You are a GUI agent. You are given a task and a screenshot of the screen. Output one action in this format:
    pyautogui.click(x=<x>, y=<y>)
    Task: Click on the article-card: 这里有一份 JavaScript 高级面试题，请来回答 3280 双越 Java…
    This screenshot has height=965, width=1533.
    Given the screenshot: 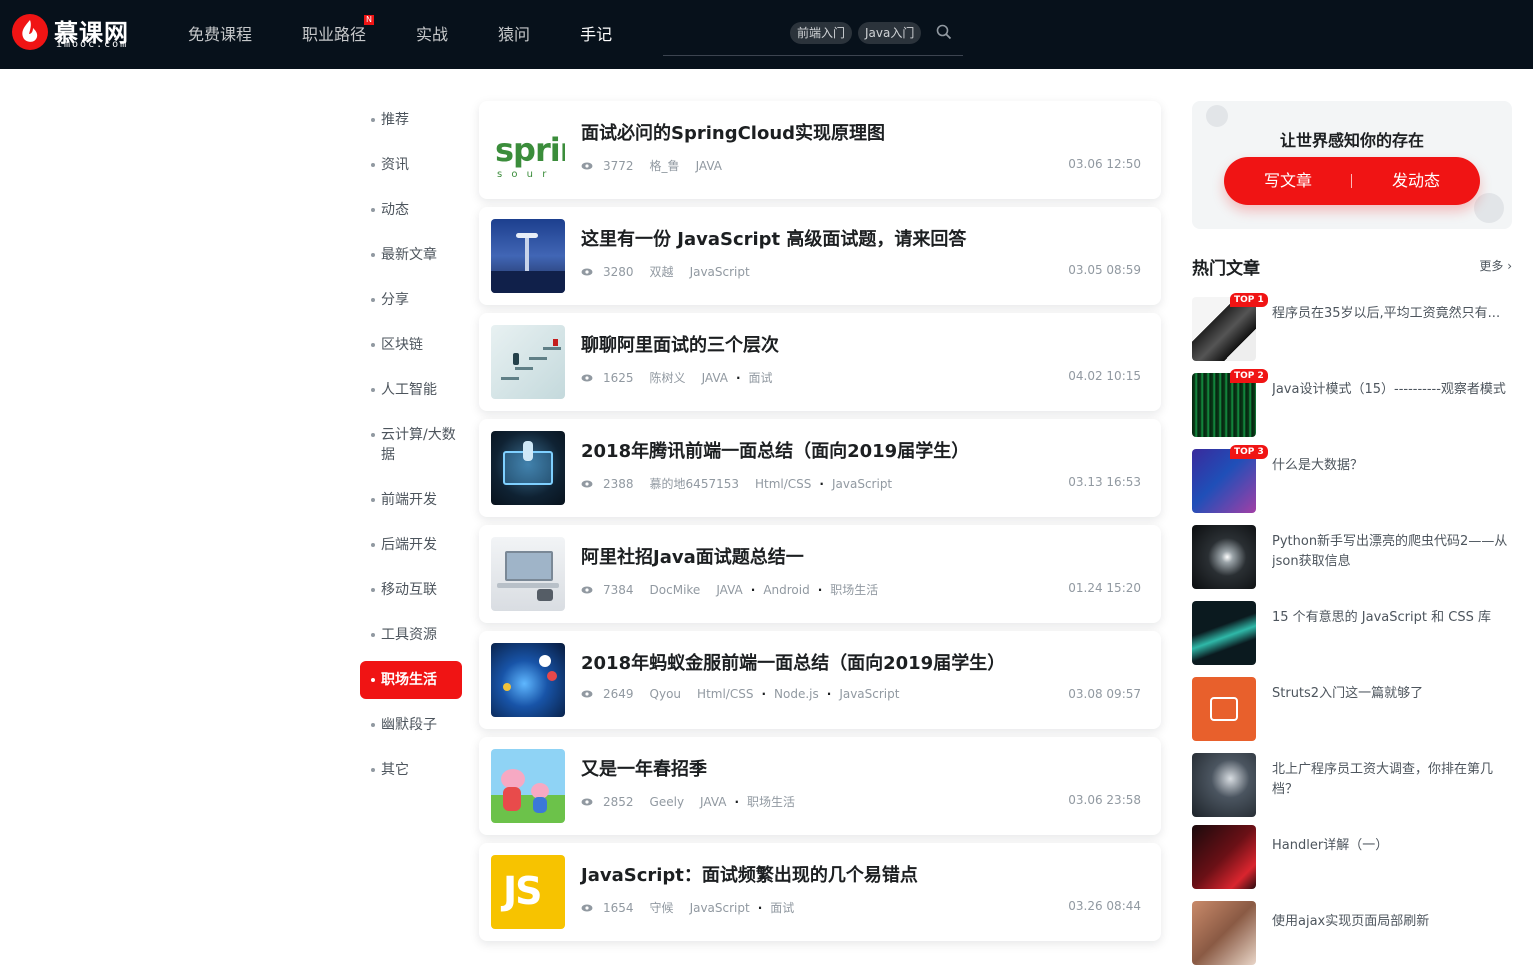 What is the action you would take?
    pyautogui.click(x=820, y=256)
    